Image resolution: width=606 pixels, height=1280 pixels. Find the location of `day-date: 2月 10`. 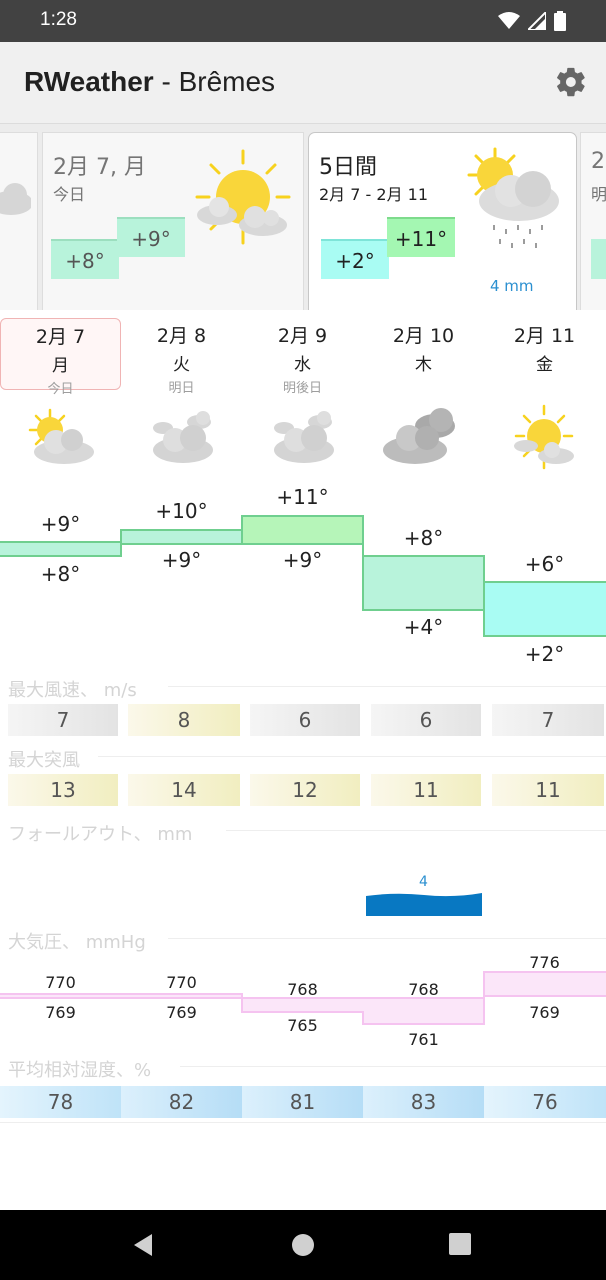

day-date: 2月 10 is located at coordinates (423, 336).